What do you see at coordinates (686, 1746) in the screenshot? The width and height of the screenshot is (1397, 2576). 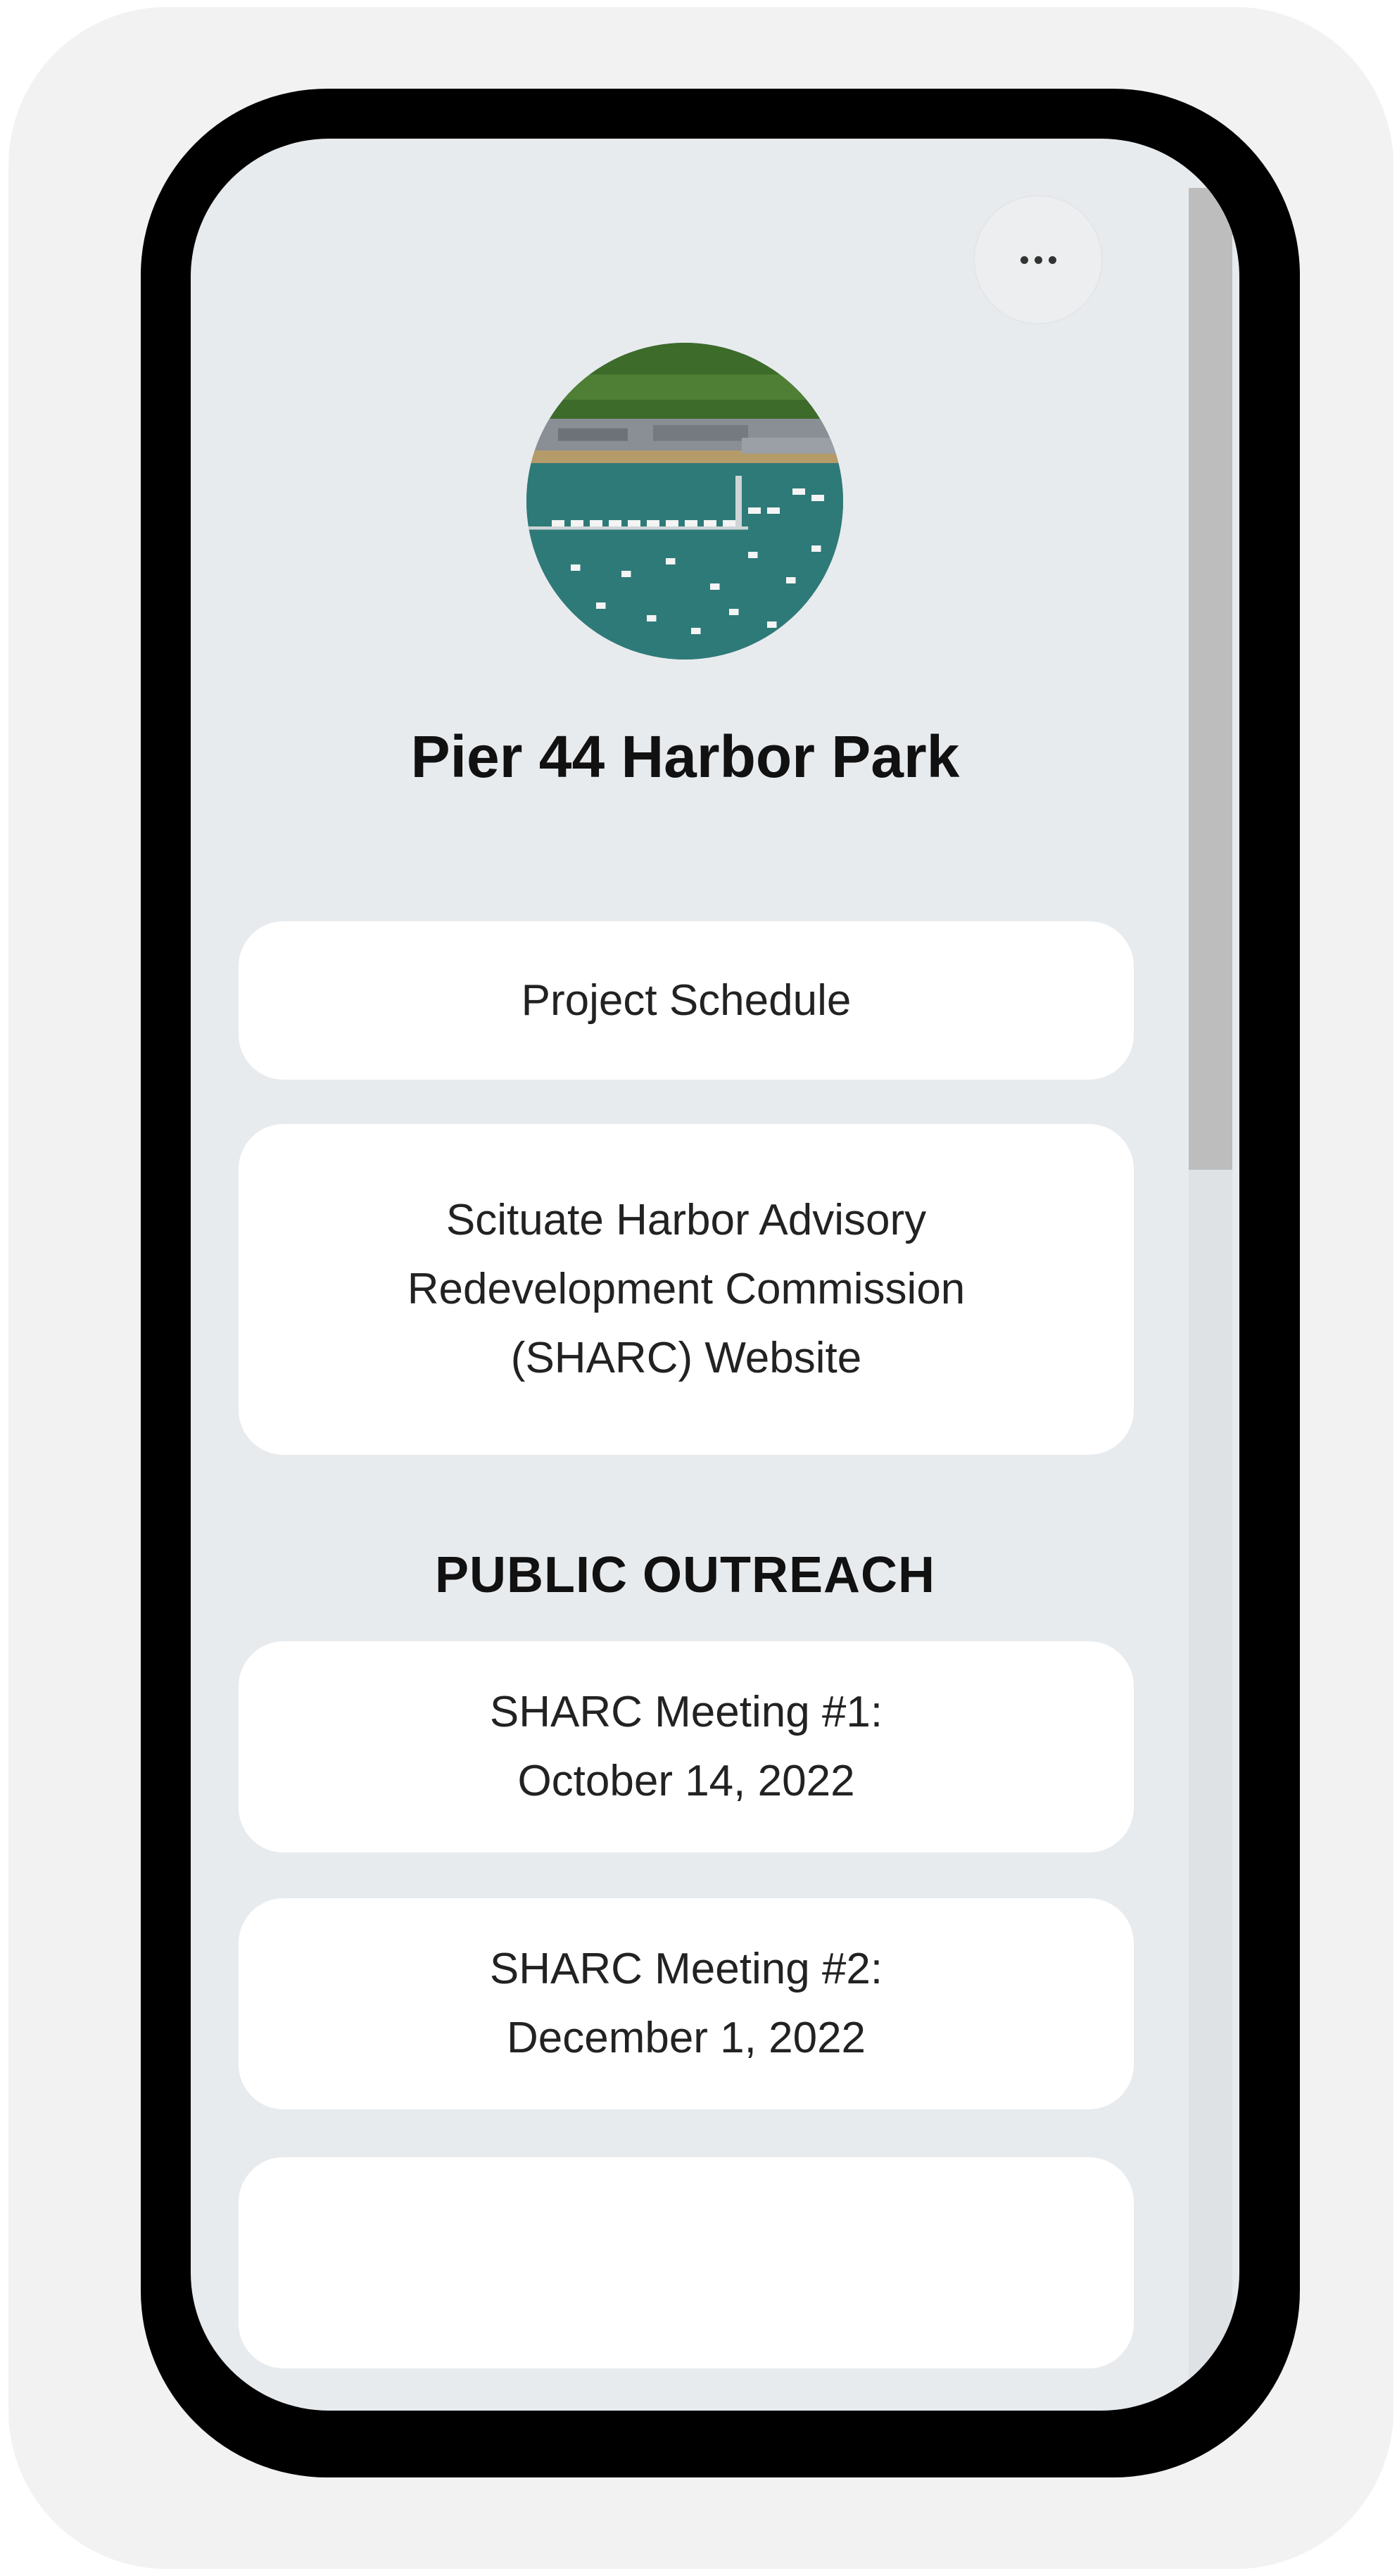 I see `link-sharc-meeting-1: SHARC Meeting #1: October 14, 2022` at bounding box center [686, 1746].